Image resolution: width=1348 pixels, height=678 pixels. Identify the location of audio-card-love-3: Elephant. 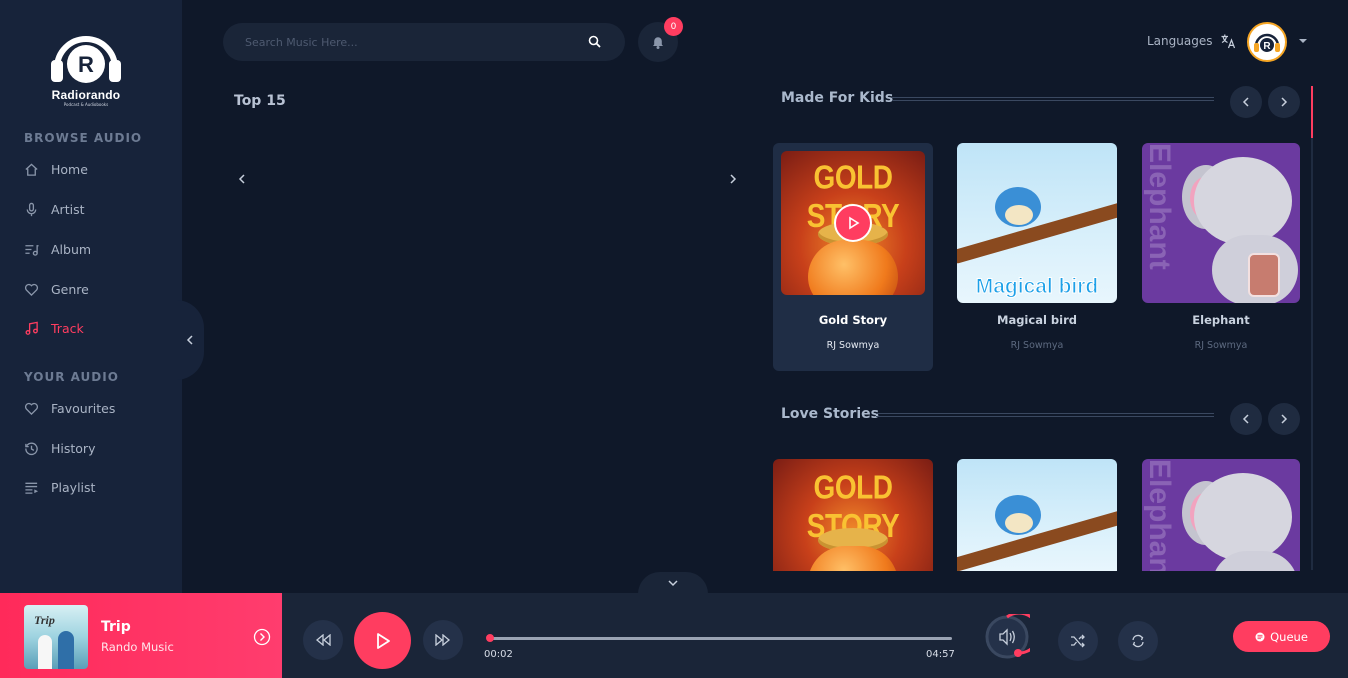
(1221, 515).